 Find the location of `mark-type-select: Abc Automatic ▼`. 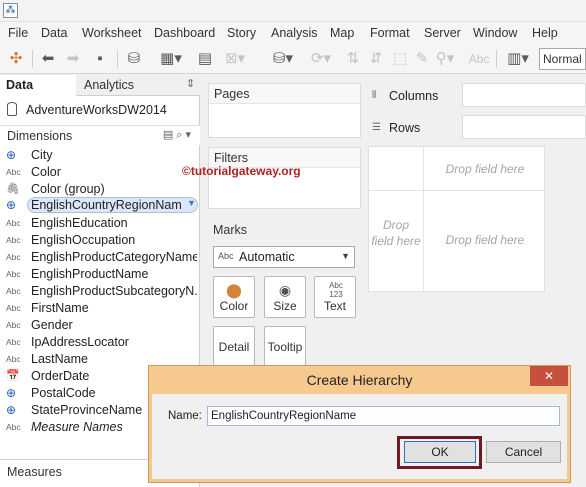

mark-type-select: Abc Automatic ▼ is located at coordinates (284, 257).